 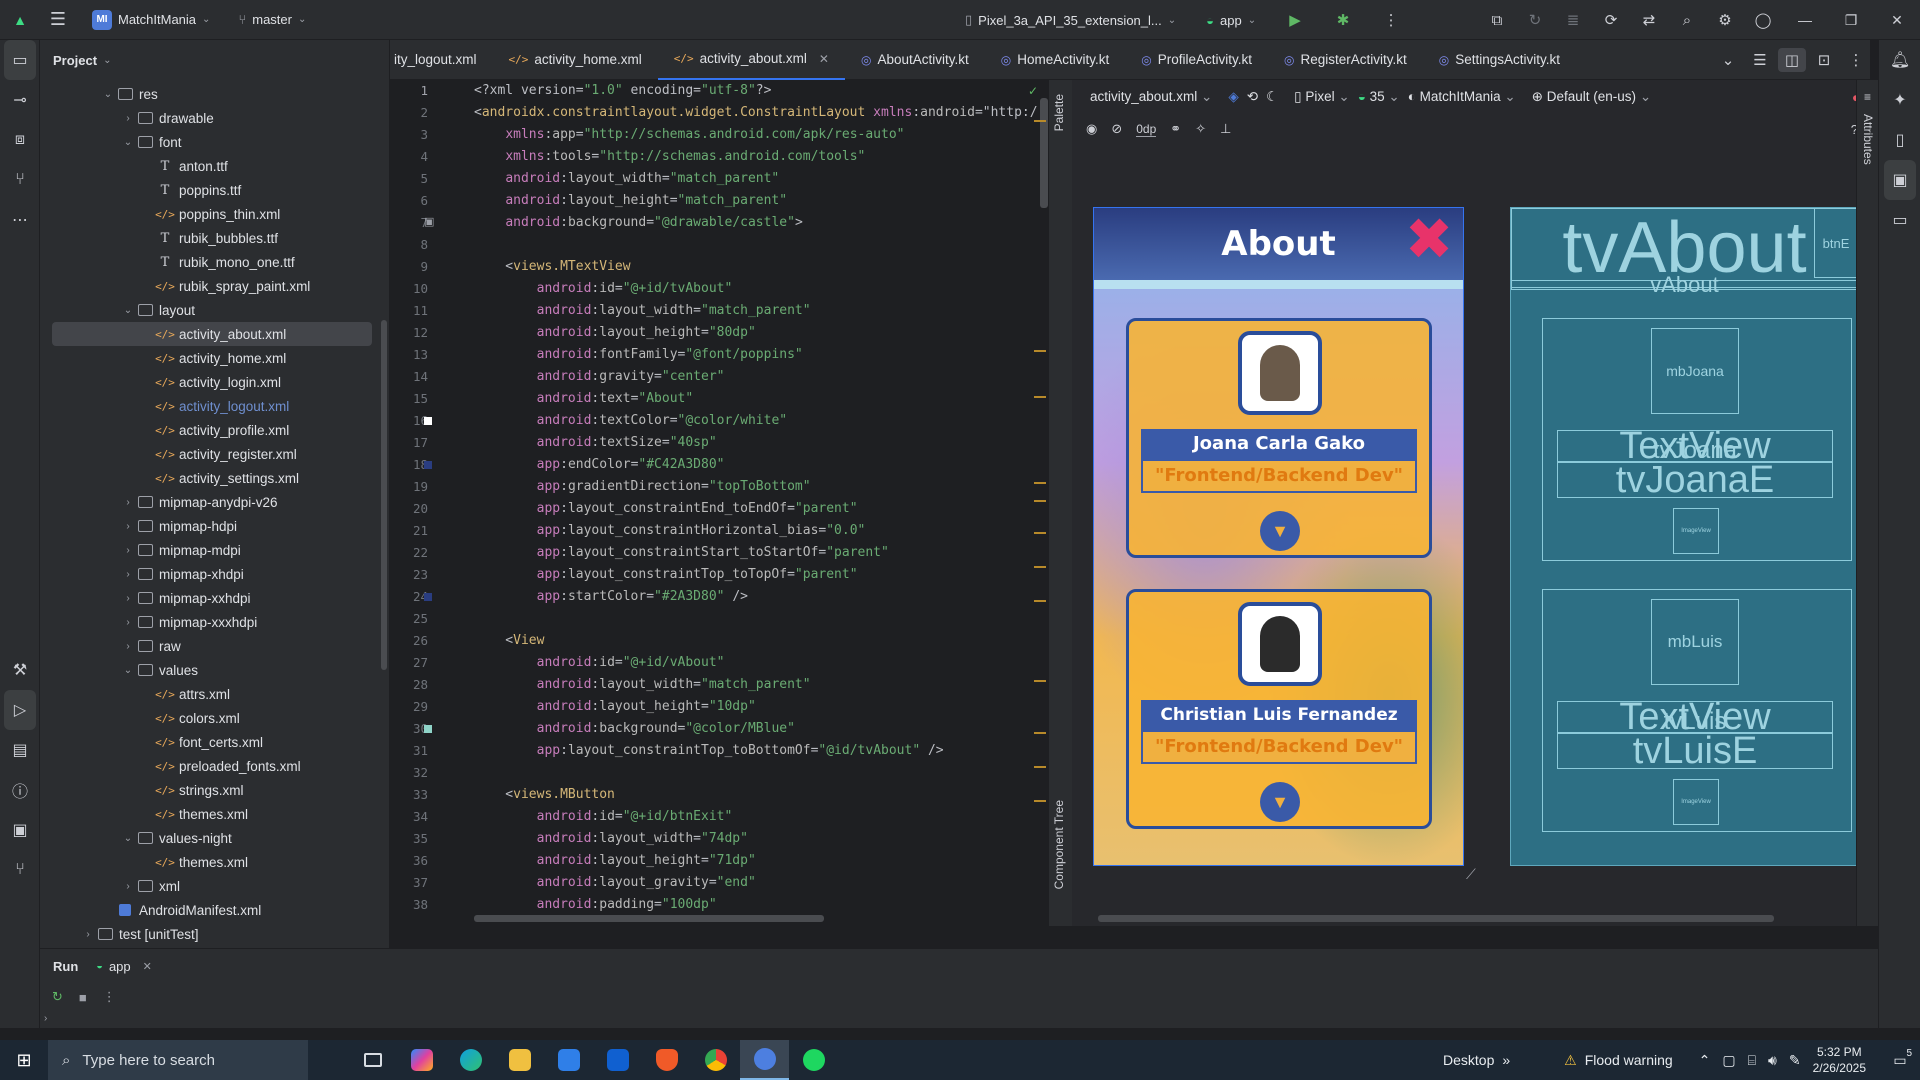 What do you see at coordinates (20, 790) in the screenshot?
I see `problems-icon: ⓘ` at bounding box center [20, 790].